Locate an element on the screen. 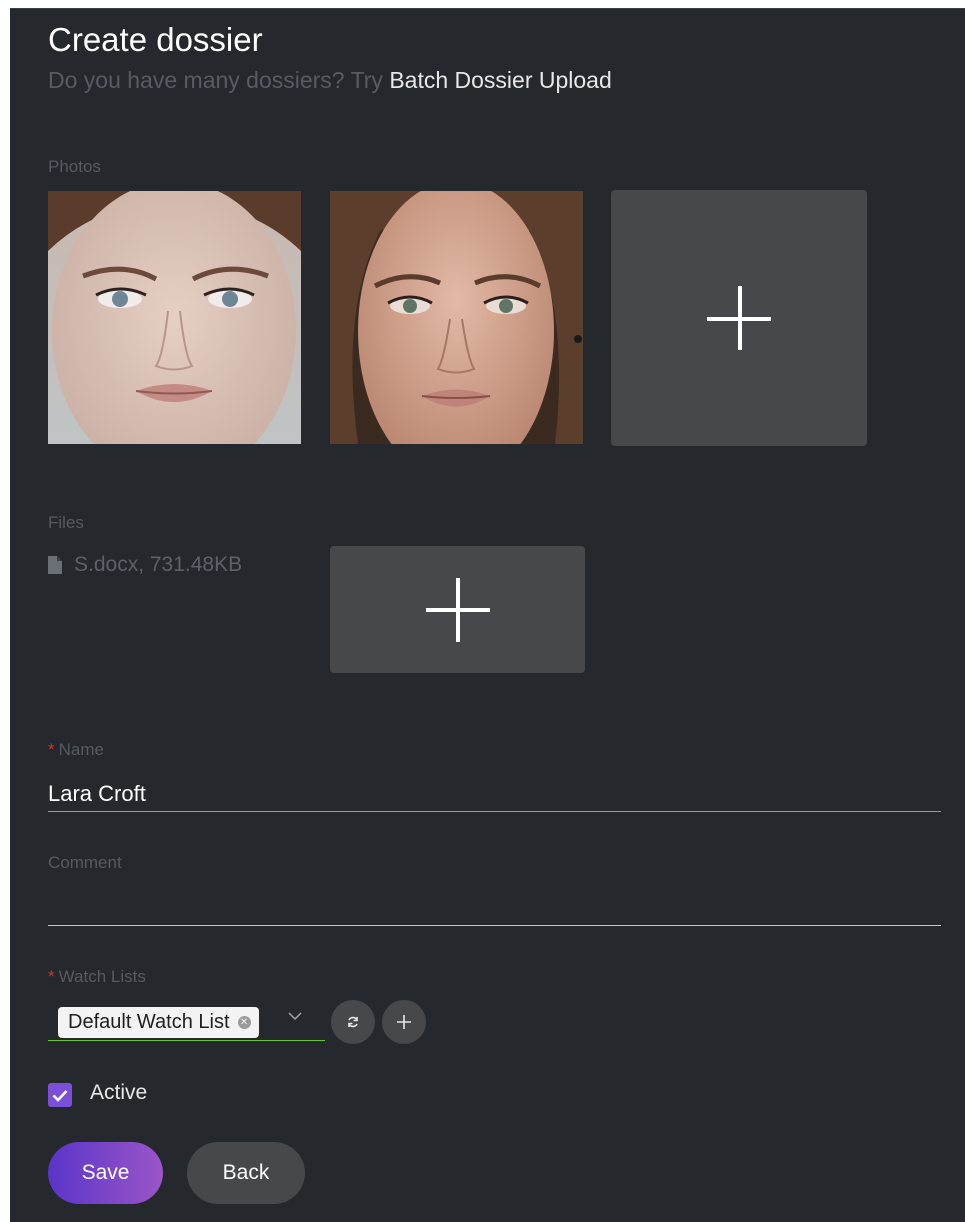  chevron-down-icon is located at coordinates (295, 1016).